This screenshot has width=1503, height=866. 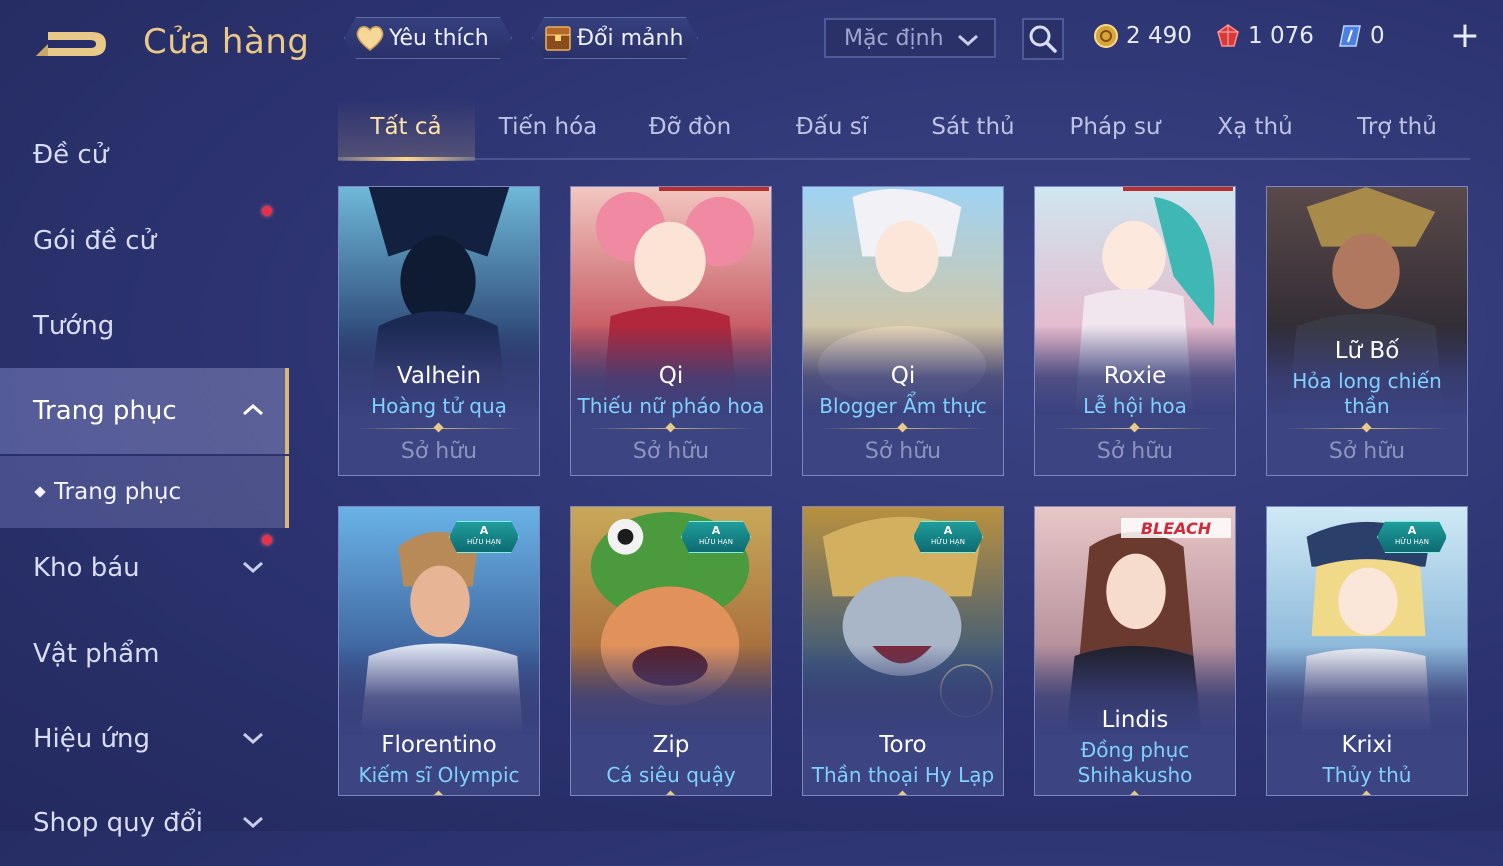 What do you see at coordinates (439, 775) in the screenshot?
I see `skin-name: Kiếm sĩ Olympic` at bounding box center [439, 775].